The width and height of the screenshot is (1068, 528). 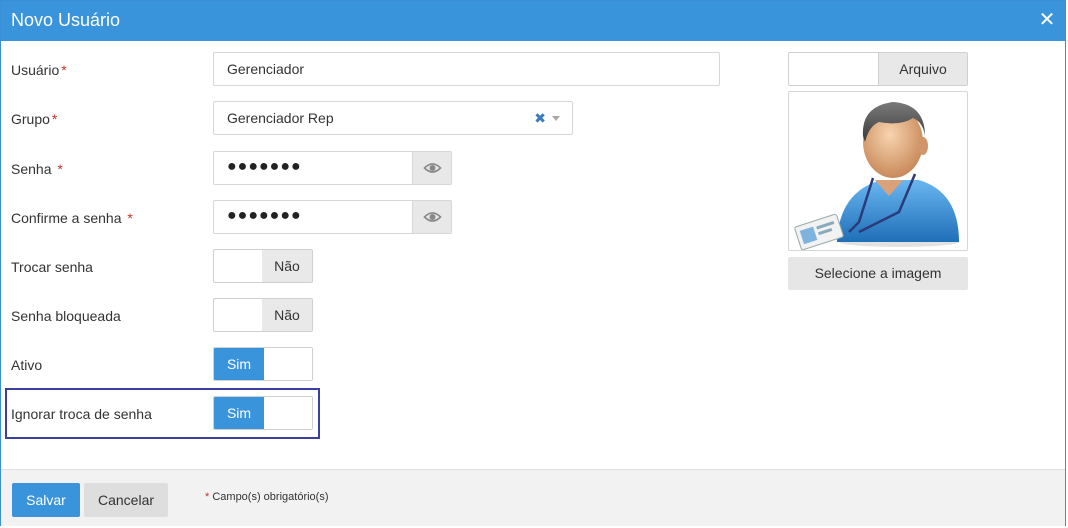 What do you see at coordinates (66, 218) in the screenshot?
I see `confirme-label-text: Confirme a senha` at bounding box center [66, 218].